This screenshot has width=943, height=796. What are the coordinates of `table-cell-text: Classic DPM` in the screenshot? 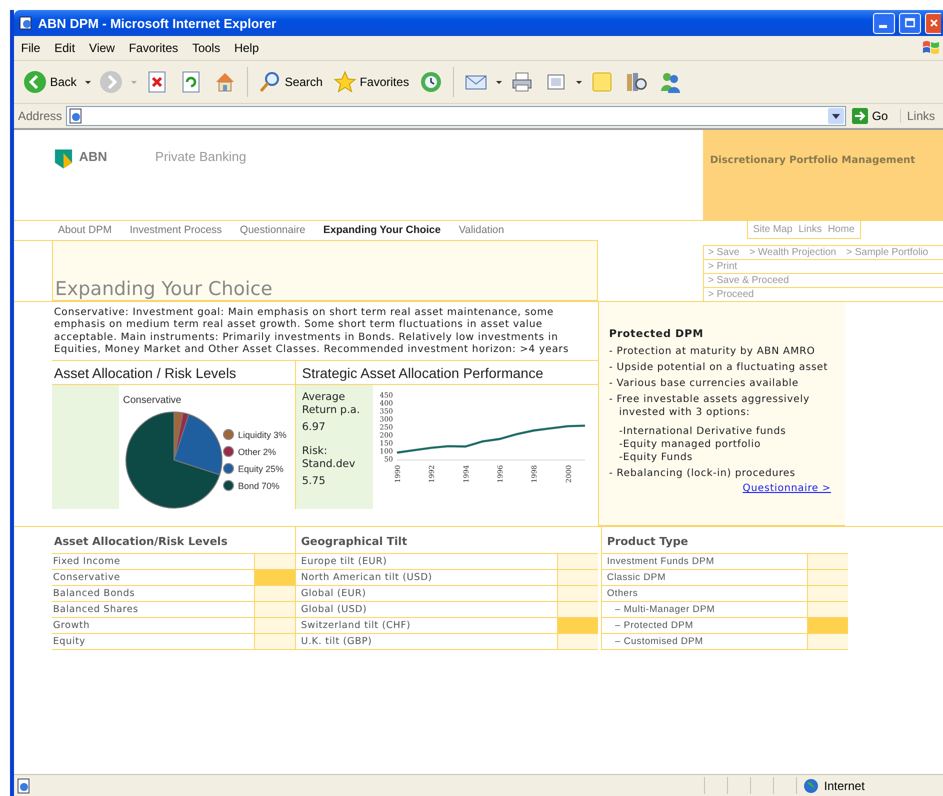 It's located at (636, 578).